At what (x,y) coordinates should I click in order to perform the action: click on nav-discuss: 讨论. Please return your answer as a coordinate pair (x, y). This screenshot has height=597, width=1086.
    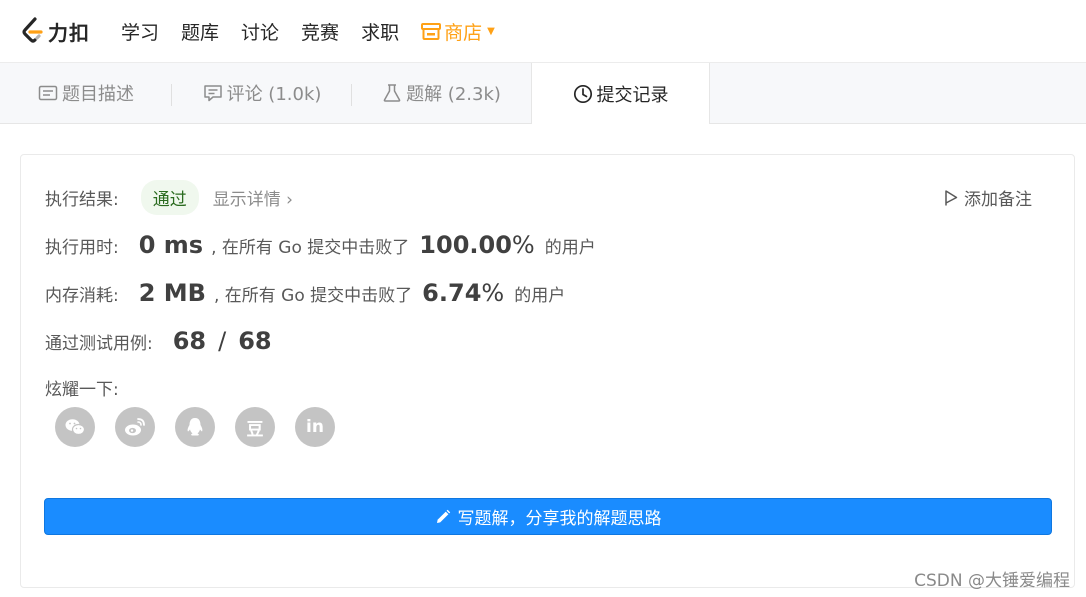
    Looking at the image, I should click on (260, 31).